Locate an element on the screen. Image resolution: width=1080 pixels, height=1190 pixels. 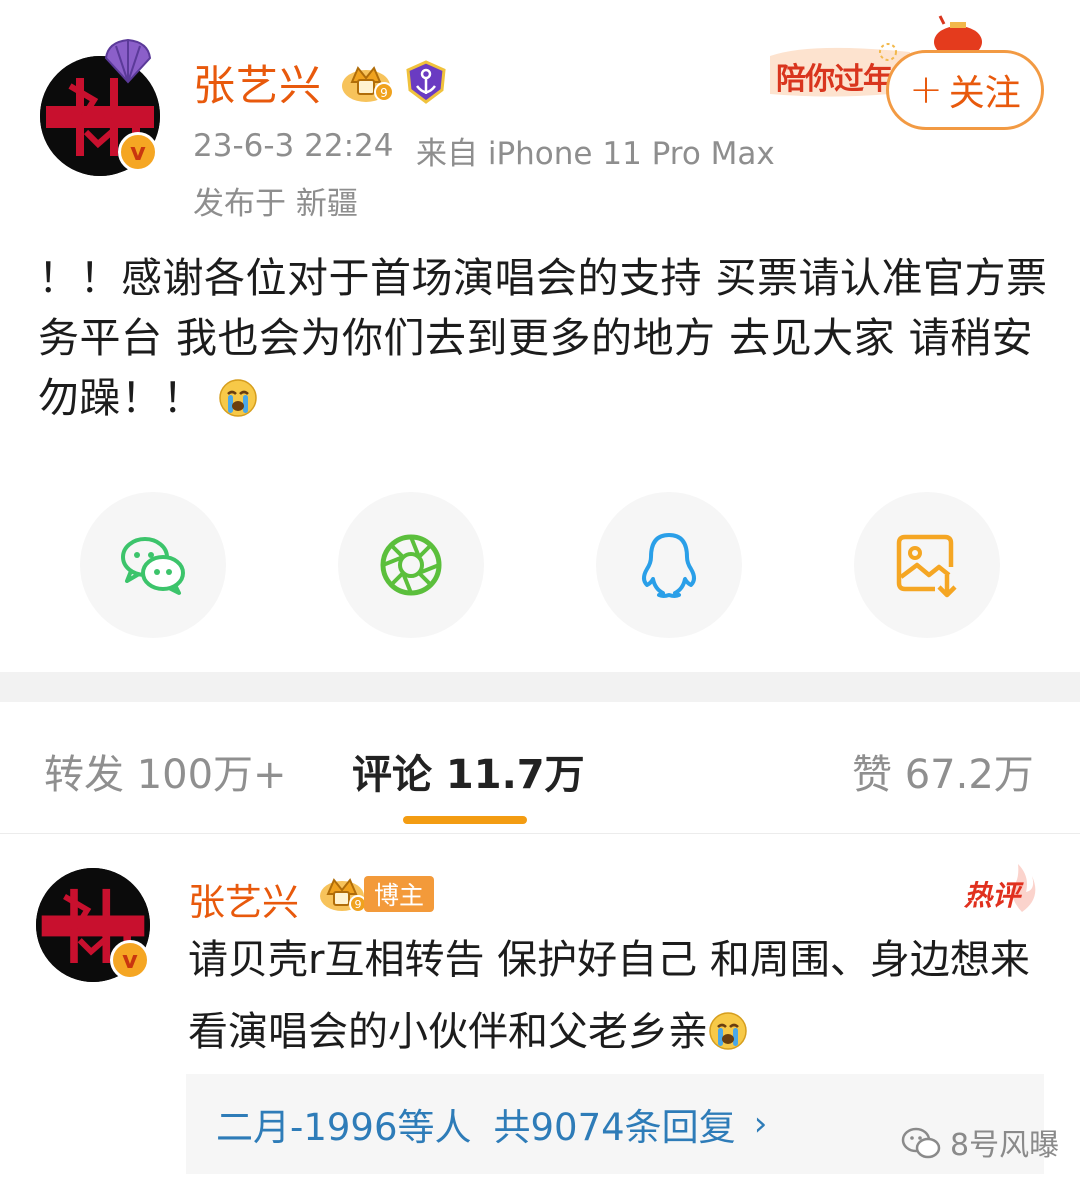
share-moments-button is located at coordinates (411, 565).